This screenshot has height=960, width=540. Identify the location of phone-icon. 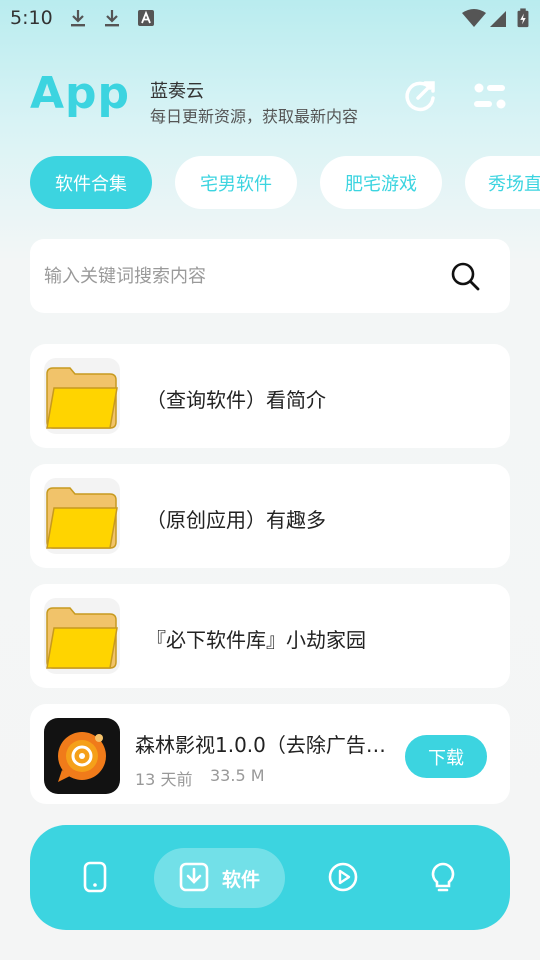
(95, 877).